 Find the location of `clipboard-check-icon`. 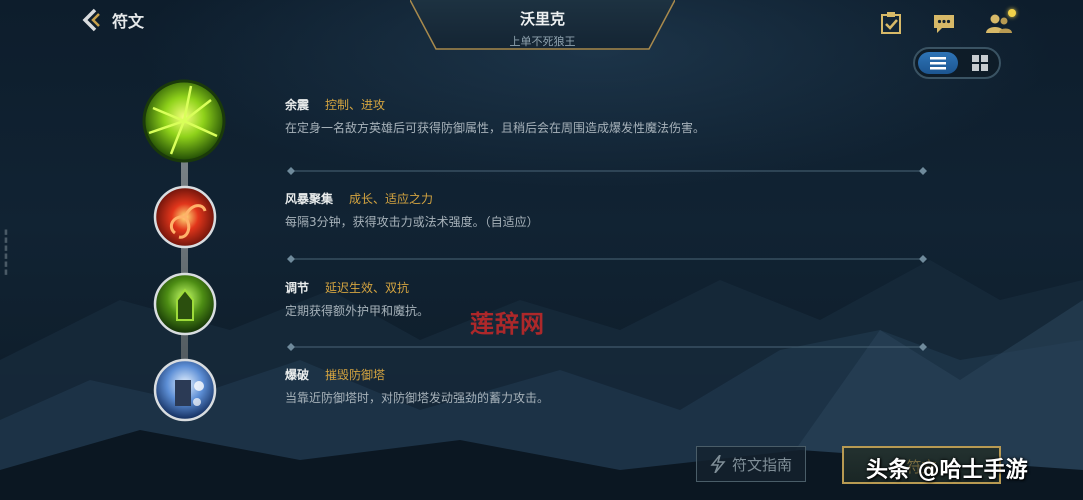

clipboard-check-icon is located at coordinates (891, 23).